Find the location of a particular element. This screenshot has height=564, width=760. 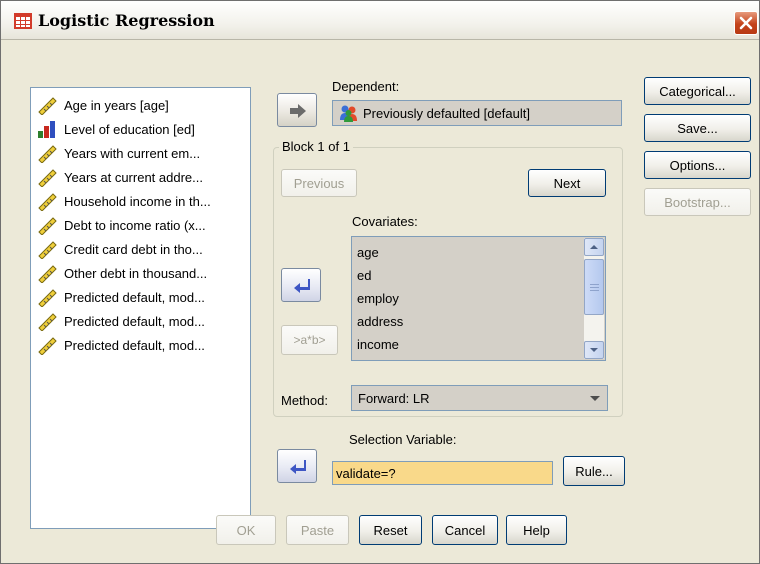

covariates-label: Covariates: is located at coordinates (385, 221).